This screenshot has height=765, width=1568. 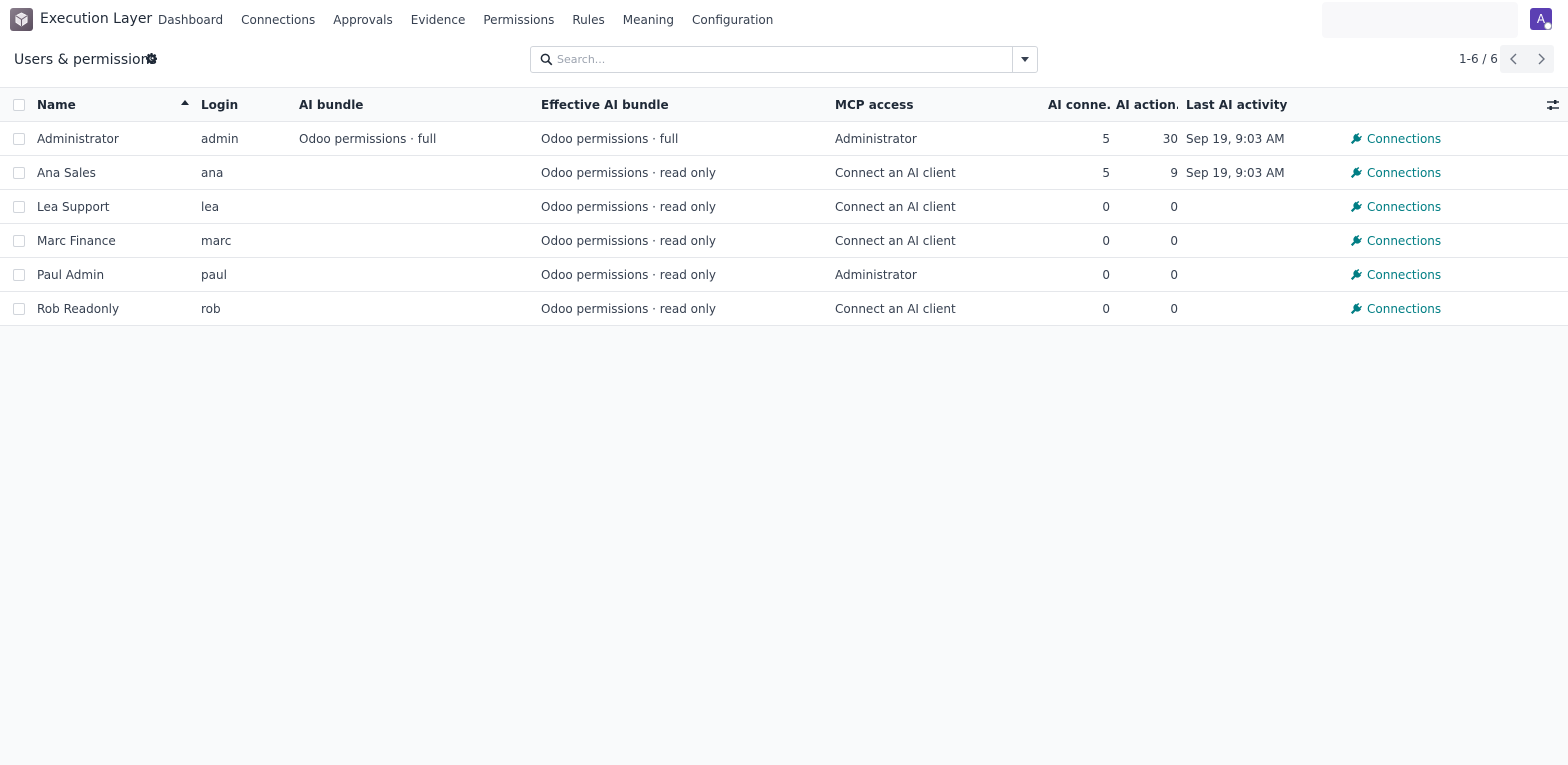 I want to click on menu-dashboard: Dashboard, so click(x=190, y=20).